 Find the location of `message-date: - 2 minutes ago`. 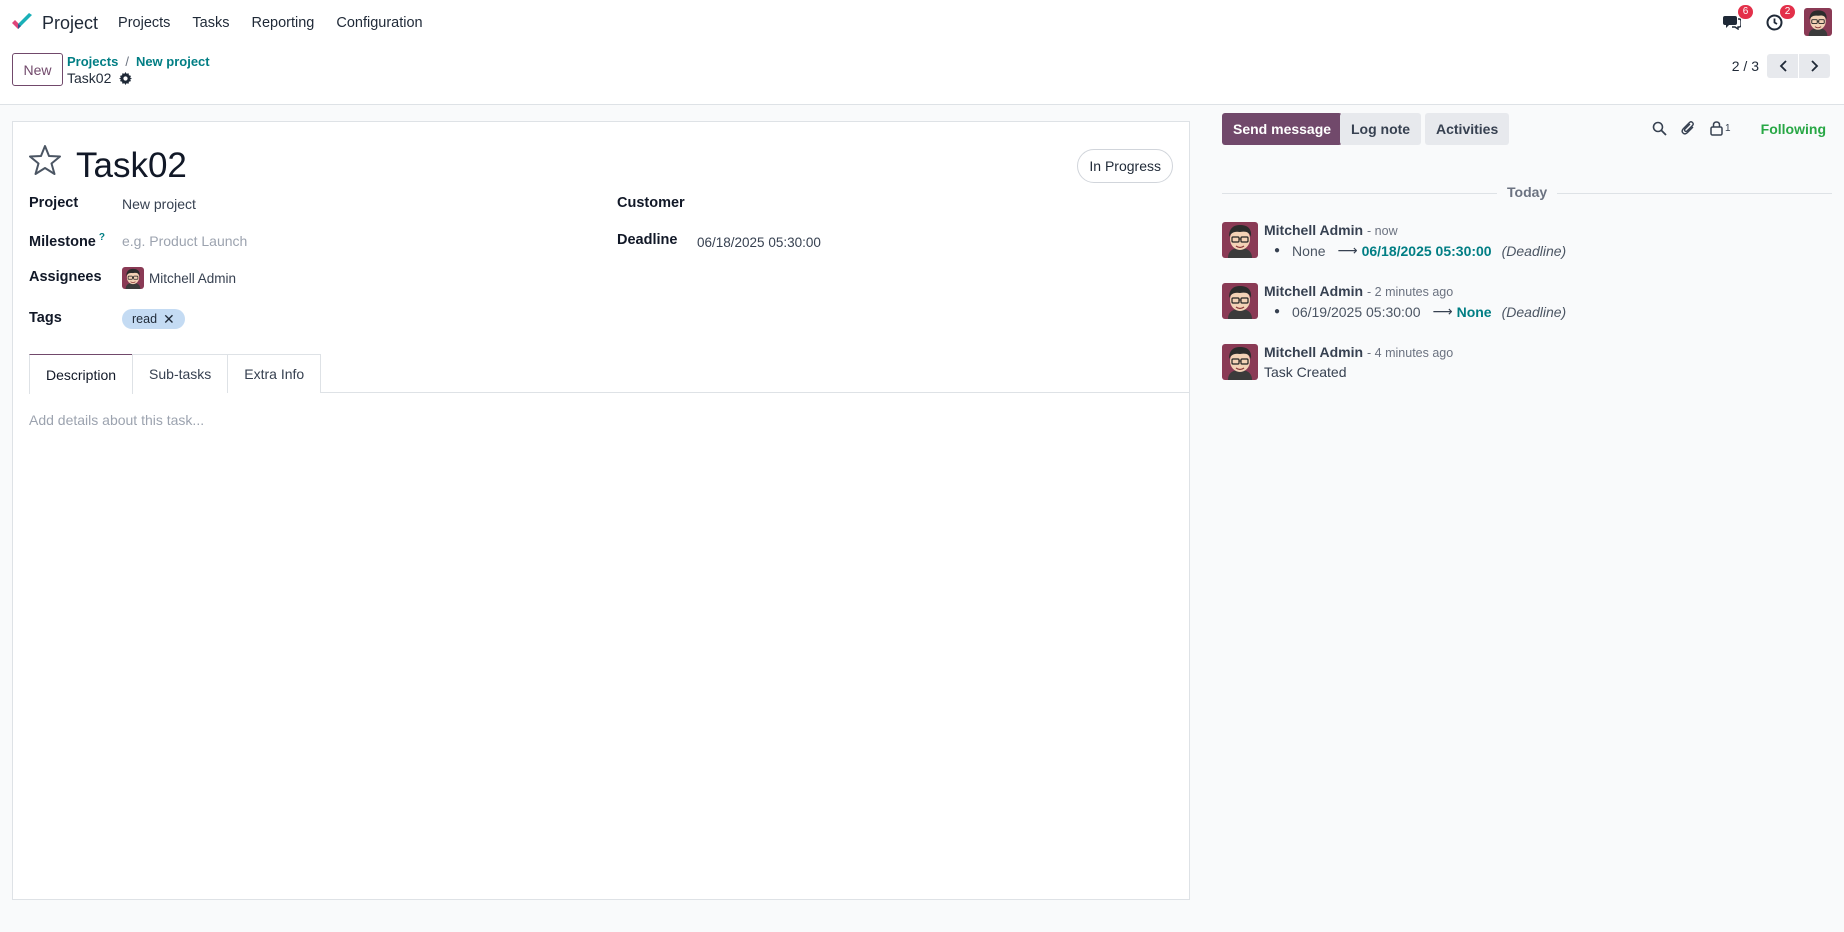

message-date: - 2 minutes ago is located at coordinates (1410, 292).